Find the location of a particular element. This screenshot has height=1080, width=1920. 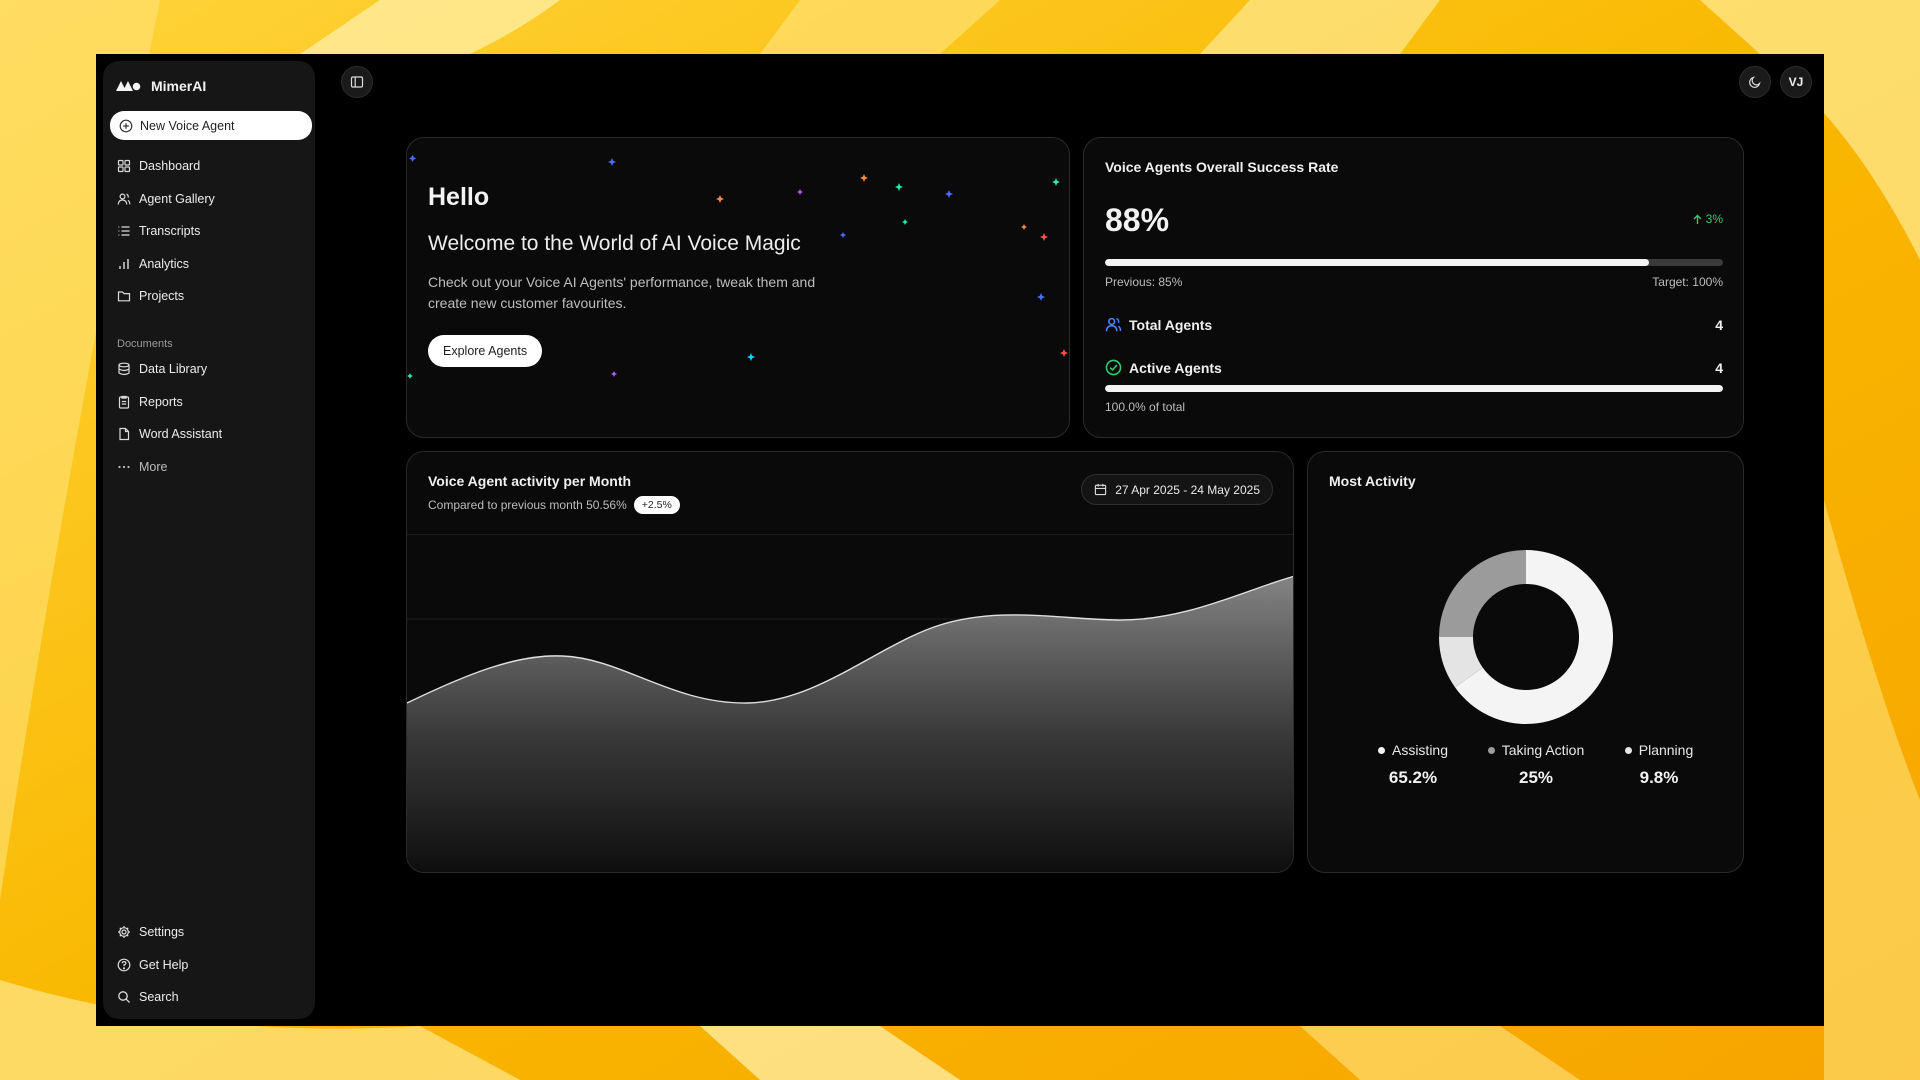

success-rate-progress is located at coordinates (1414, 262).